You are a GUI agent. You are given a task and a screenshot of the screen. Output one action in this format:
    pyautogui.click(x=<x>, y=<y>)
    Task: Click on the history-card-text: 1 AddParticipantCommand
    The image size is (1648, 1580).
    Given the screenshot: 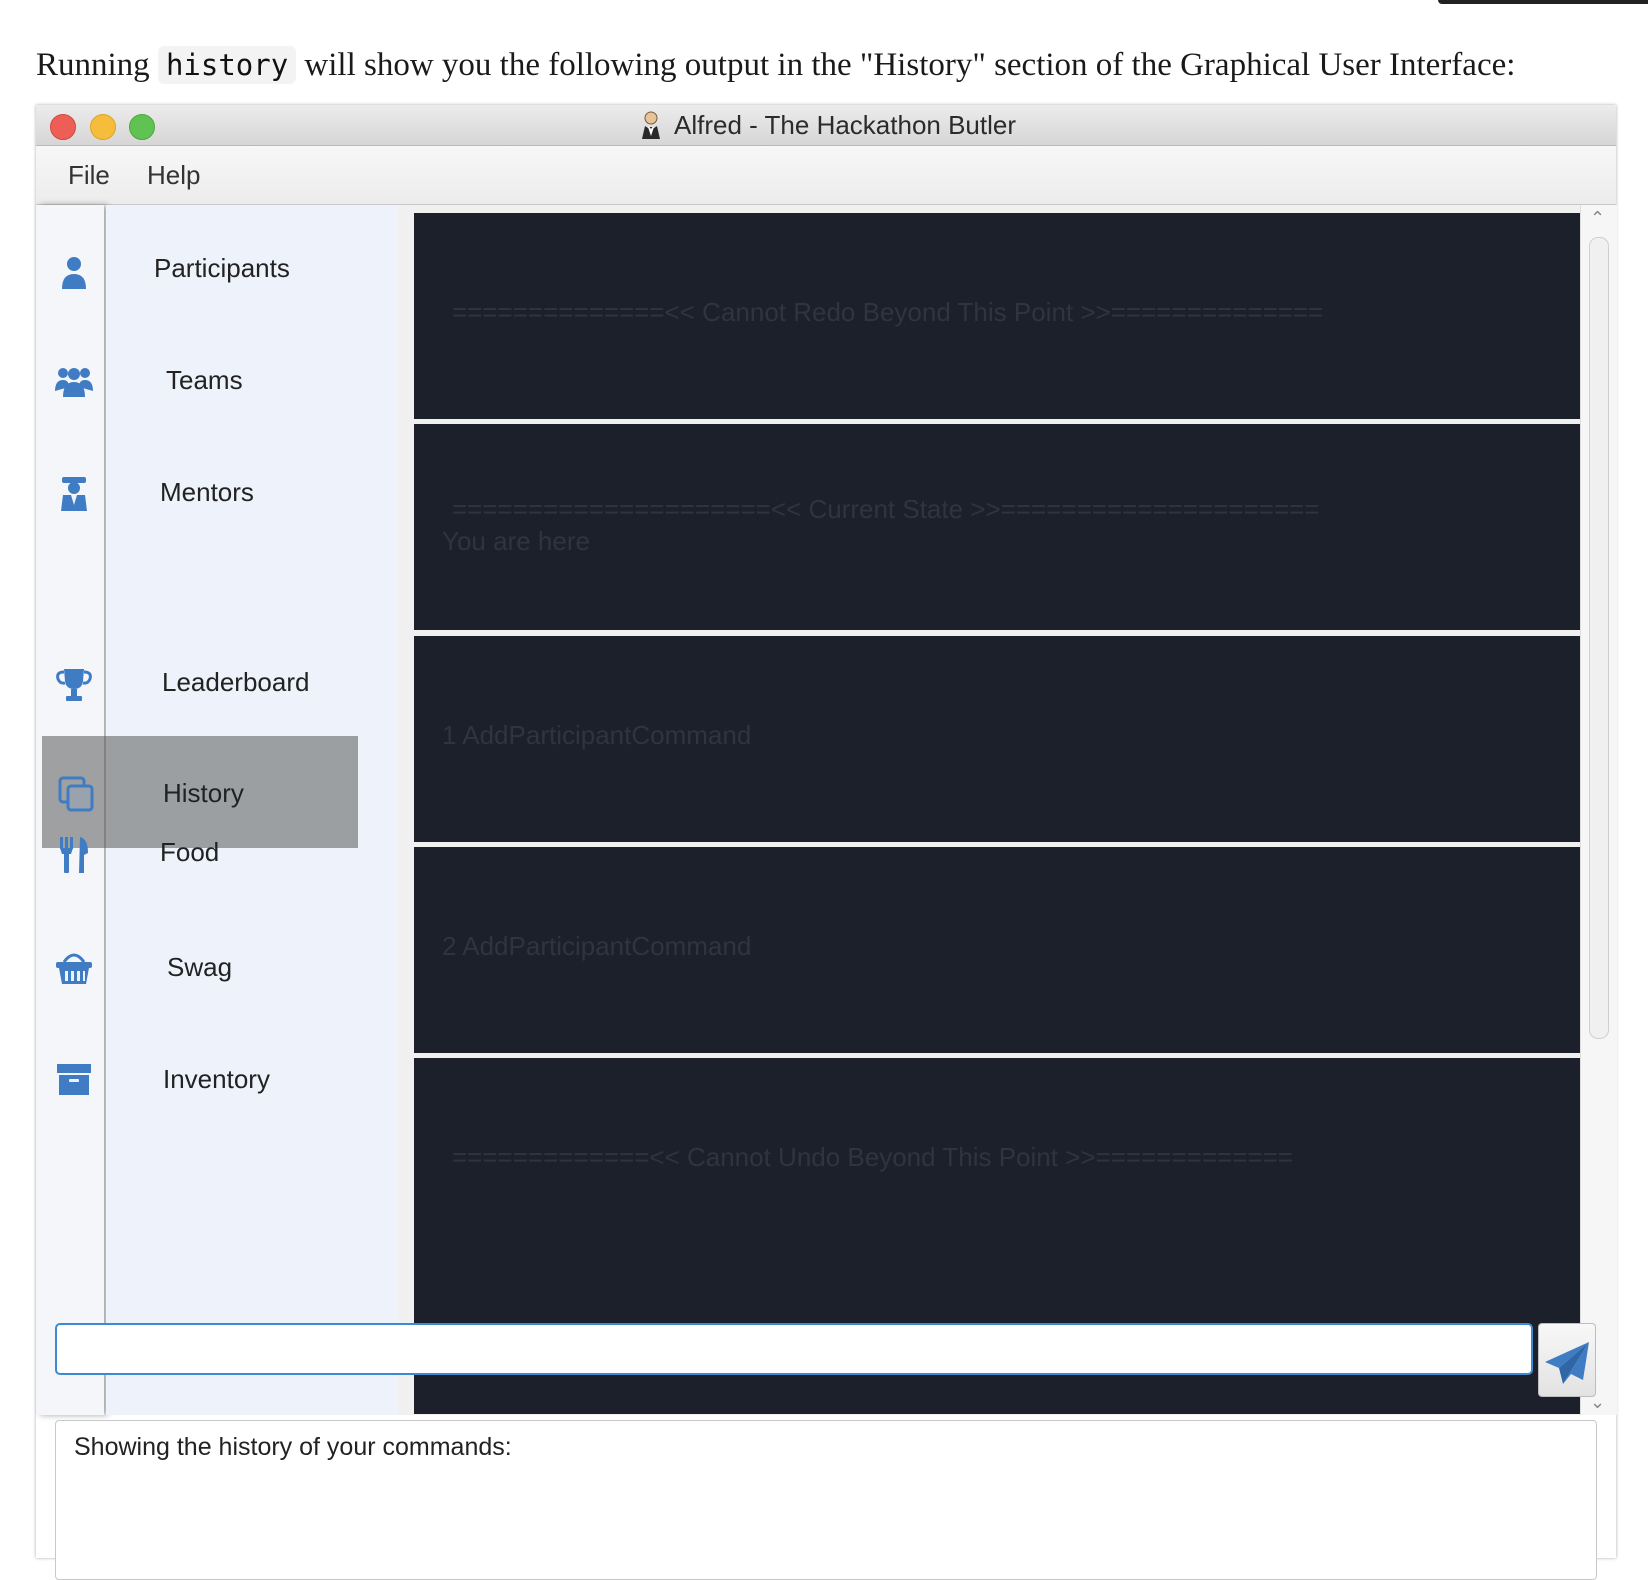 What is the action you would take?
    pyautogui.click(x=597, y=735)
    